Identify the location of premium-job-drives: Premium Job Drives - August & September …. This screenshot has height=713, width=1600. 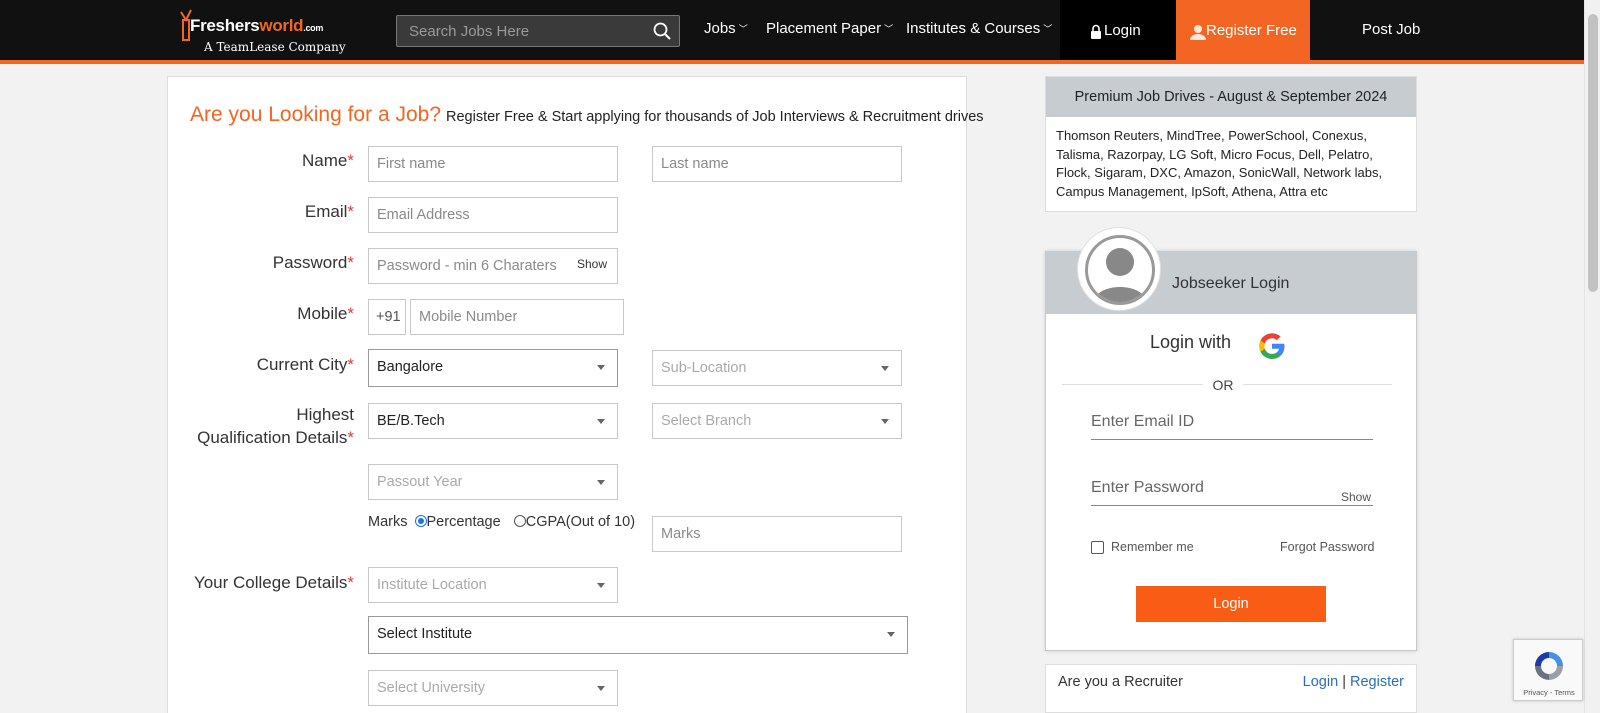
(1231, 144).